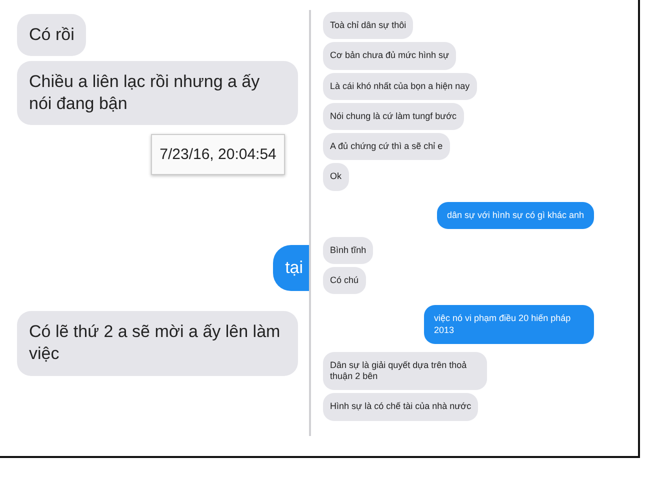 The image size is (645, 484). I want to click on message-bubble: Hình sự là có chế tài của nhà nước, so click(400, 406).